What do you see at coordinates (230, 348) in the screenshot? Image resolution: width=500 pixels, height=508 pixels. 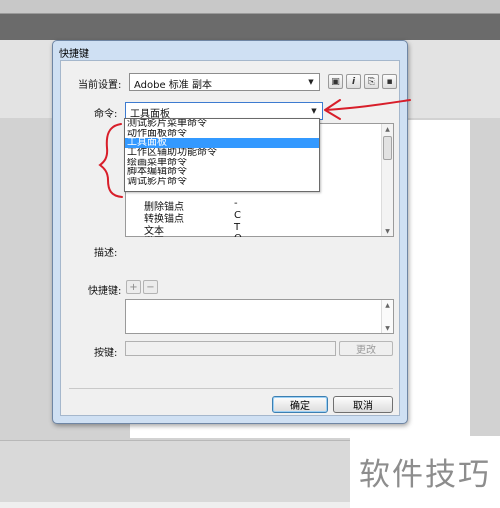 I see `keypress-input` at bounding box center [230, 348].